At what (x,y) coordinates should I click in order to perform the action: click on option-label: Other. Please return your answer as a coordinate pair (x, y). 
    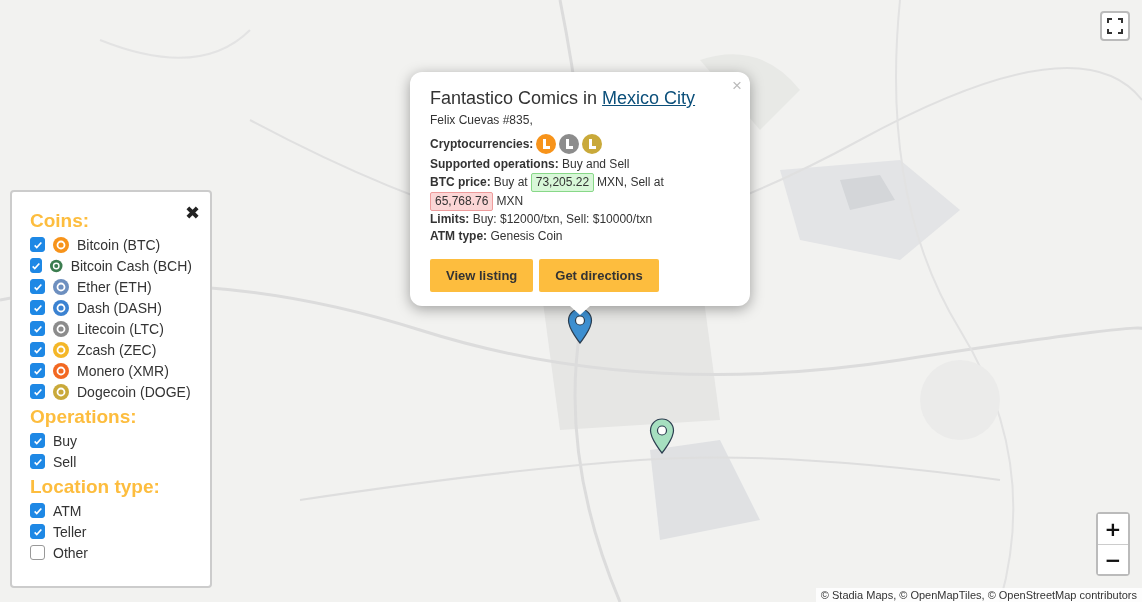
    Looking at the image, I should click on (70, 552).